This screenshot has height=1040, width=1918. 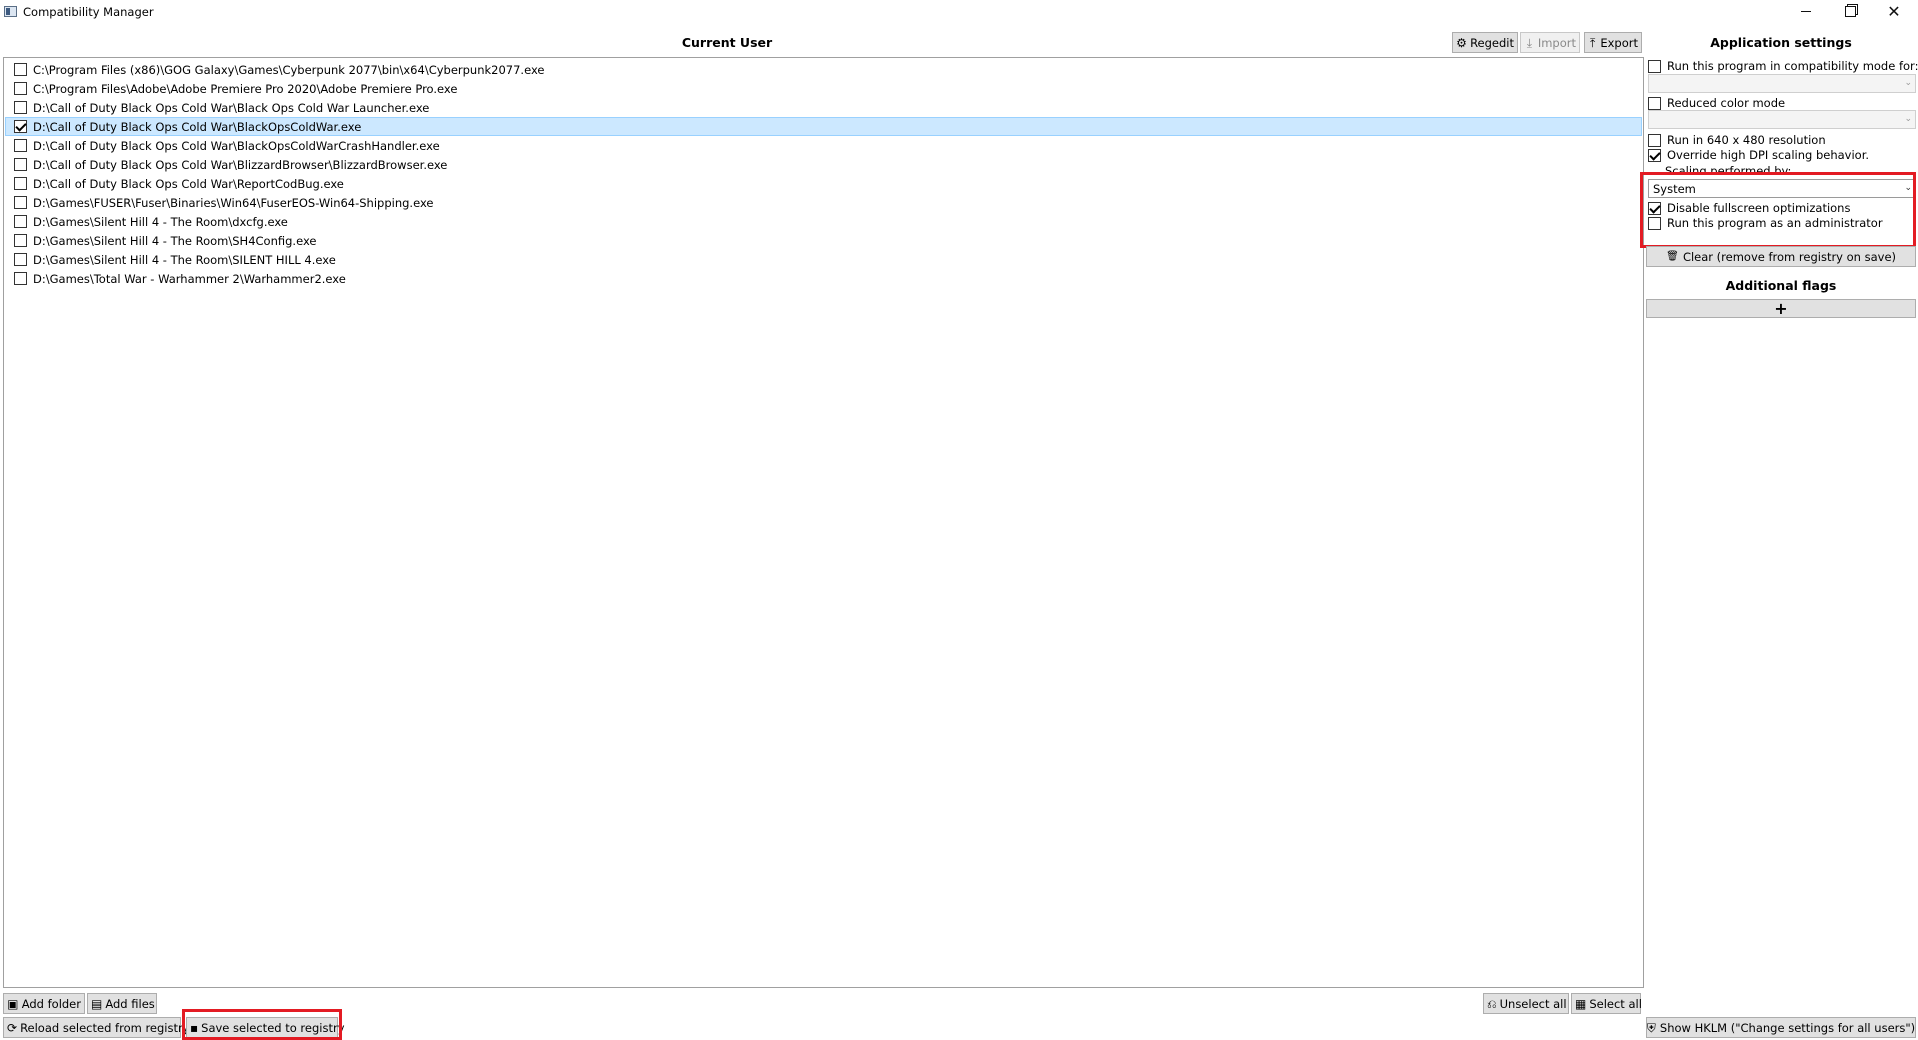 What do you see at coordinates (1492, 42) in the screenshot?
I see `regedit-label: Regedit` at bounding box center [1492, 42].